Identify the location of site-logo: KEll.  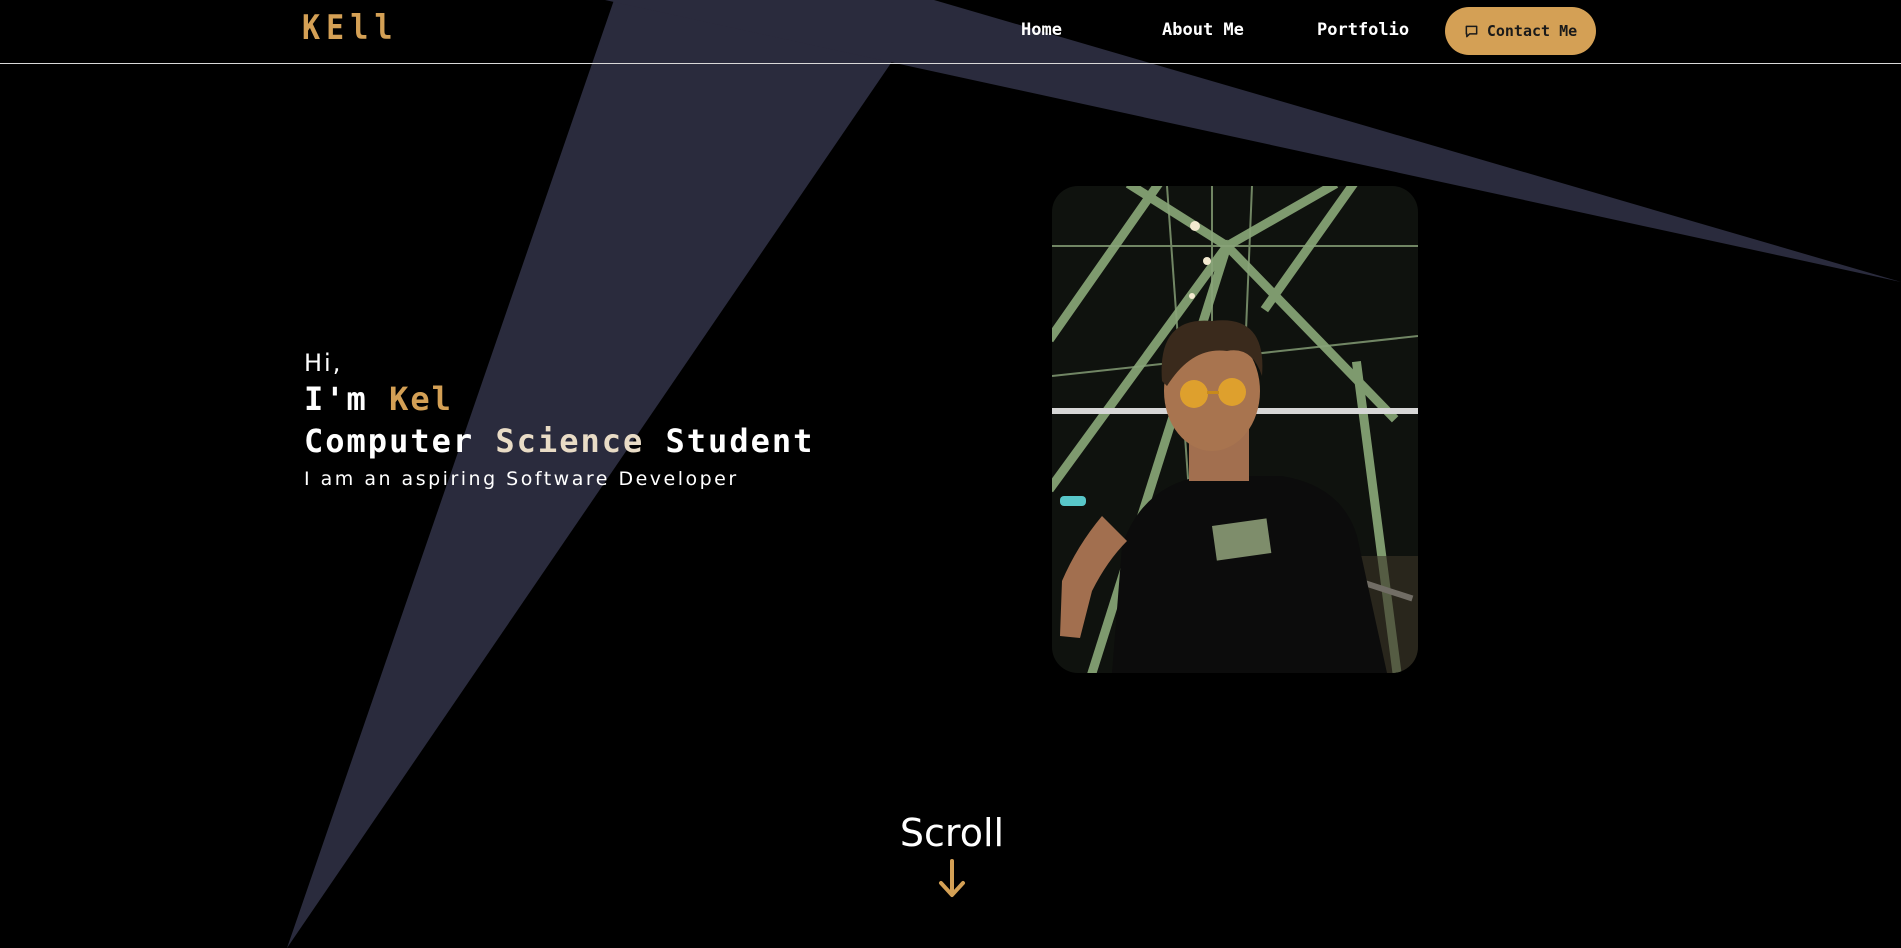
(350, 28).